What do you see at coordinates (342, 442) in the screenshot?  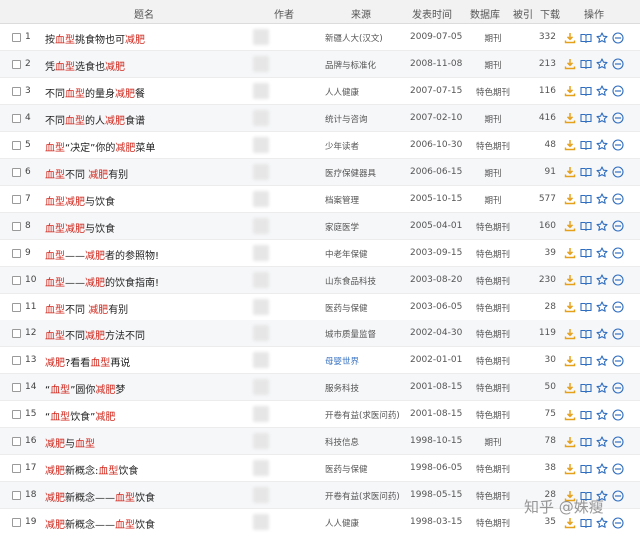 I see `source-link: 科技信息` at bounding box center [342, 442].